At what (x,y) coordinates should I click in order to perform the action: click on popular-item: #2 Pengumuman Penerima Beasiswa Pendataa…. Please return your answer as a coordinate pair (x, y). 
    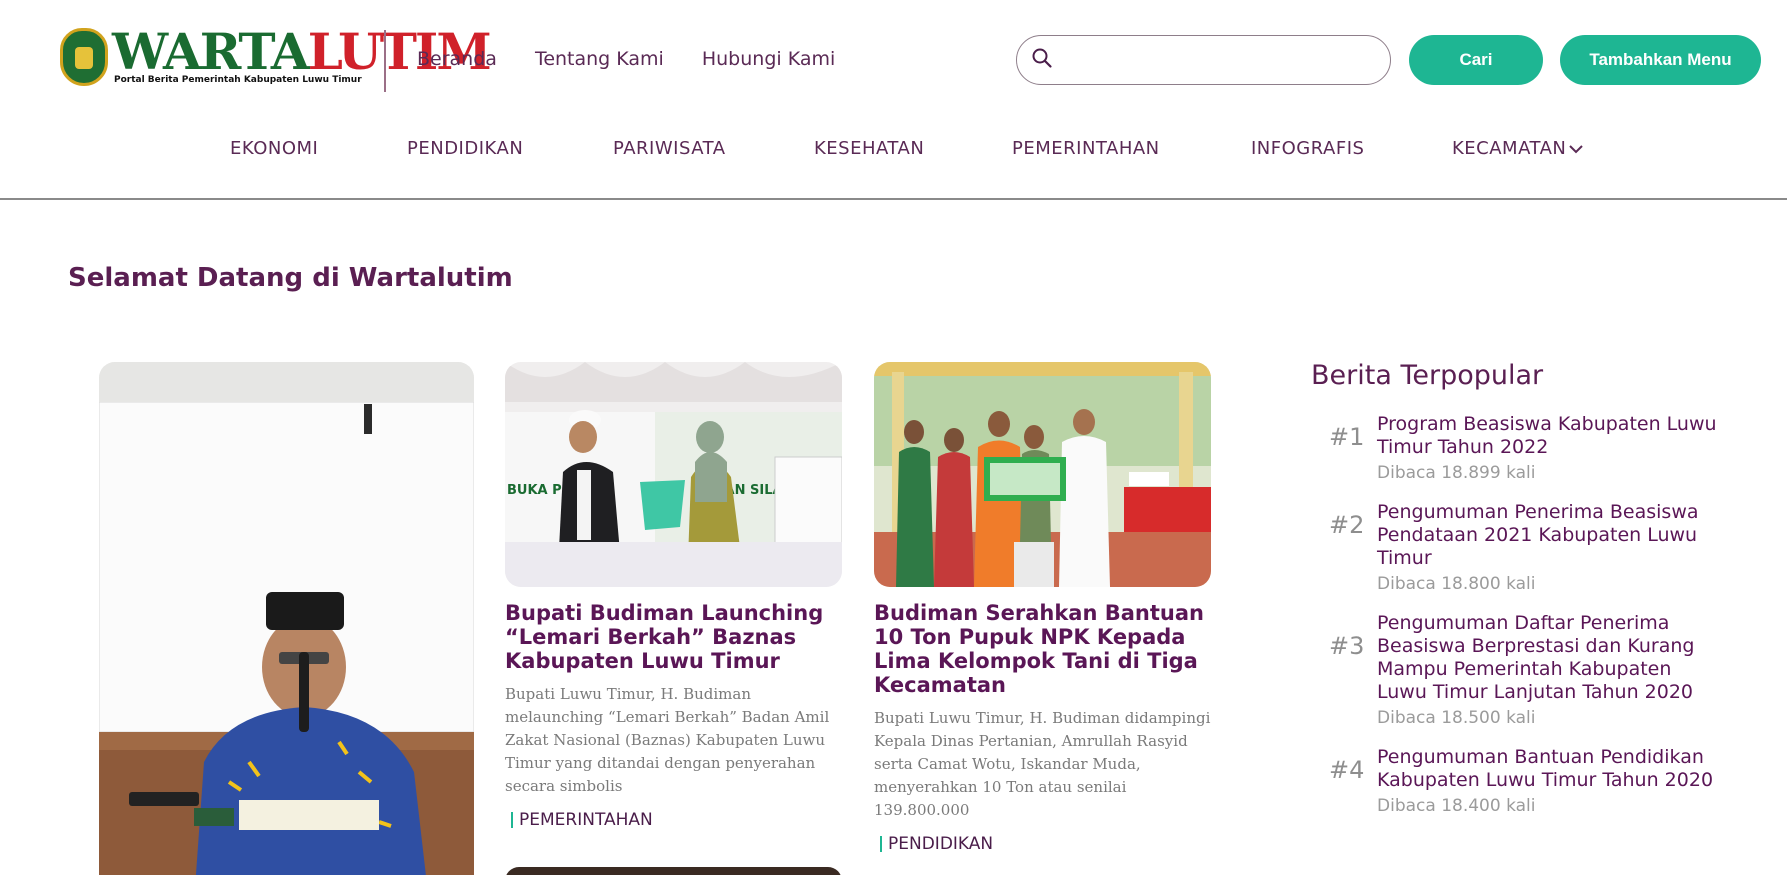
    Looking at the image, I should click on (1516, 547).